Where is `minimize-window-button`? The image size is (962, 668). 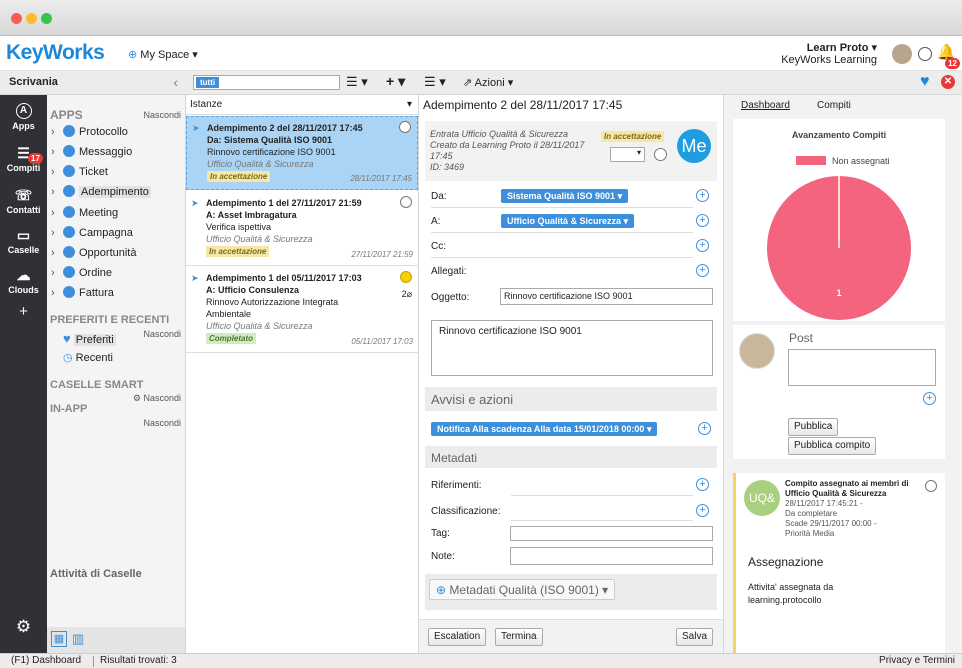
minimize-window-button is located at coordinates (31, 18).